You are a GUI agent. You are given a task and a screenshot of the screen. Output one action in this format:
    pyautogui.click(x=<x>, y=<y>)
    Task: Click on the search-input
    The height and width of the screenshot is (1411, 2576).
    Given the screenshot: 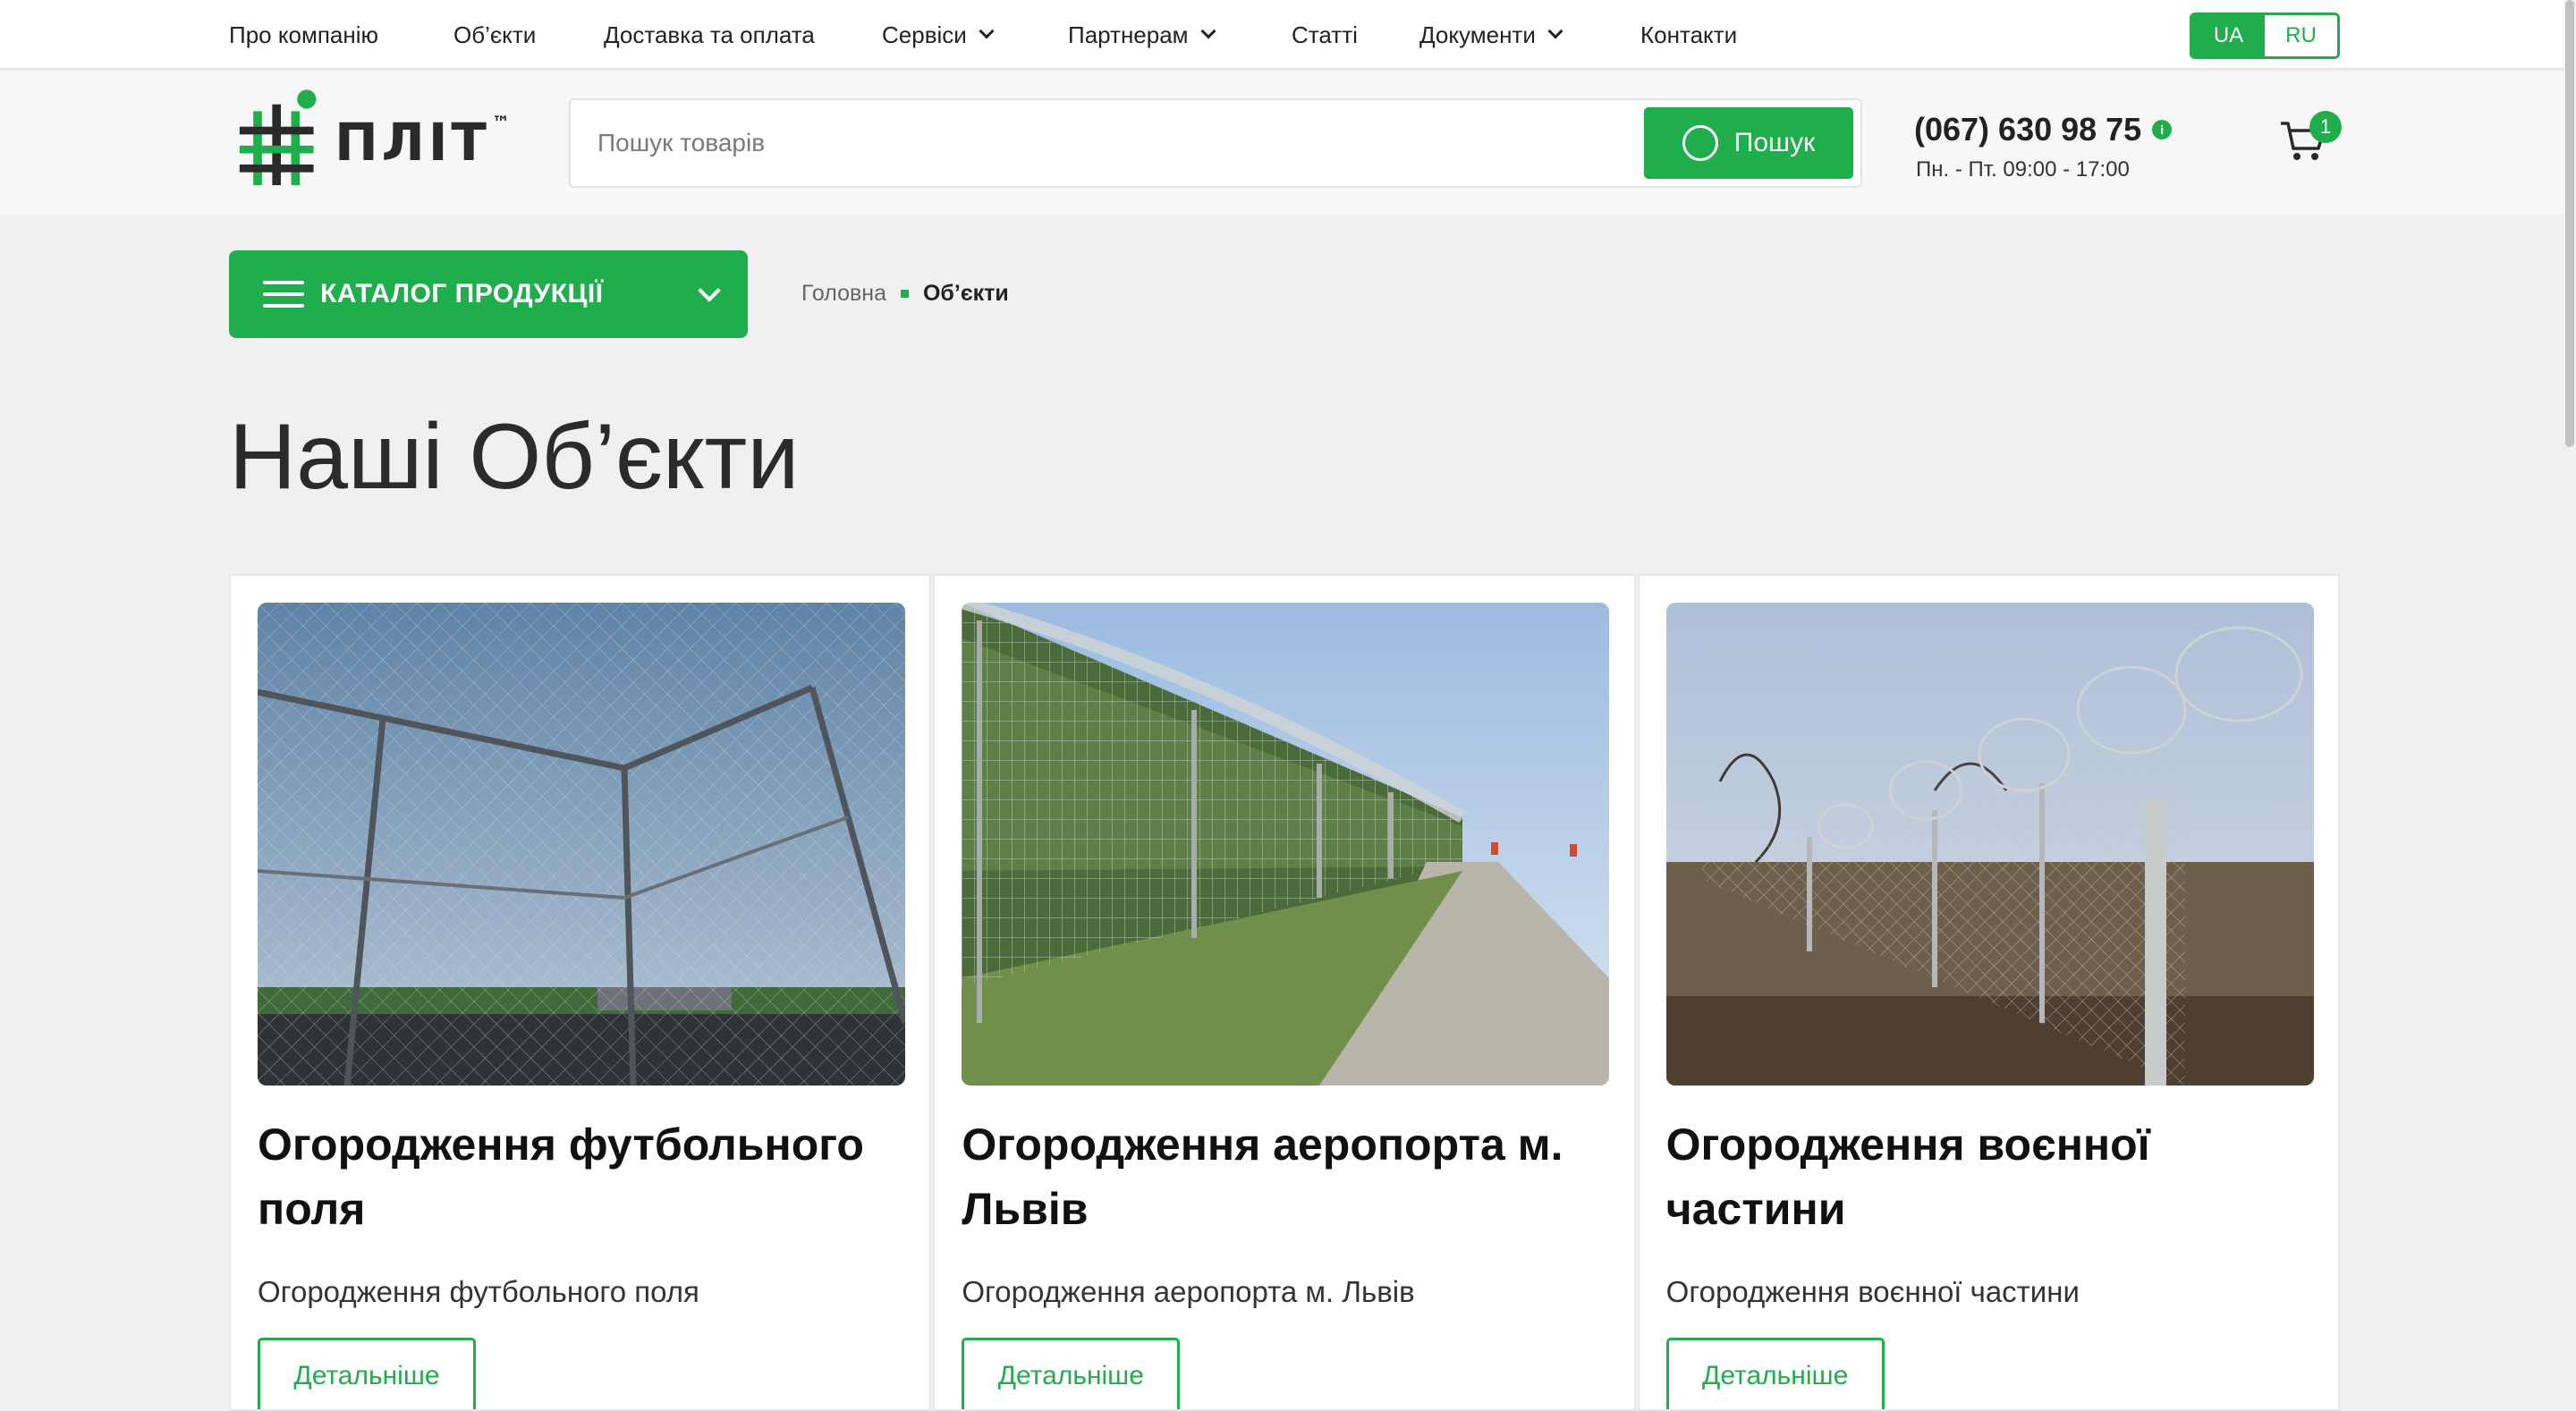 What is the action you would take?
    pyautogui.click(x=1089, y=143)
    